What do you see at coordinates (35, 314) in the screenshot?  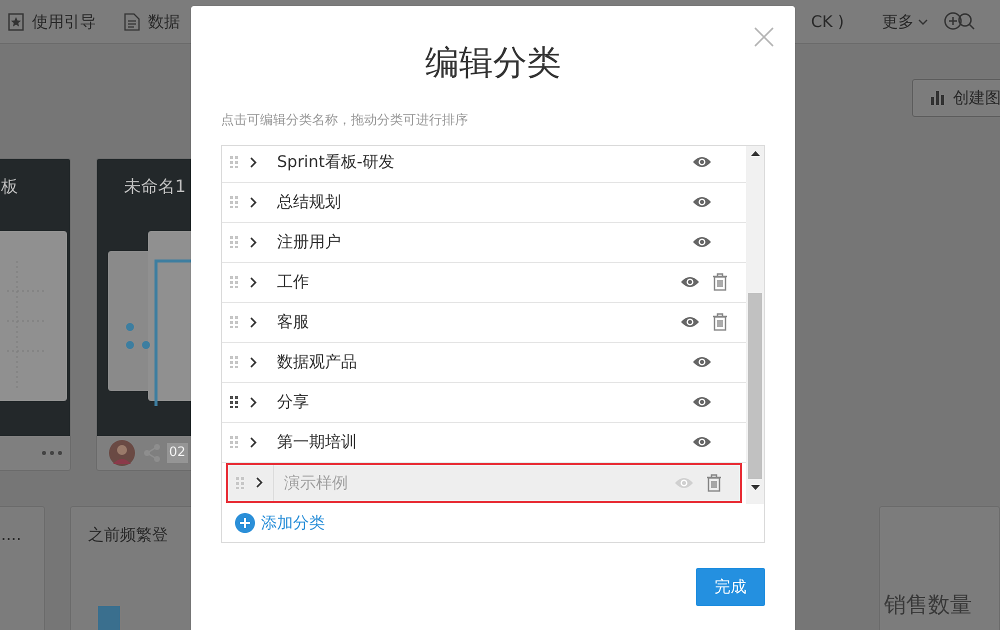 I see `dashboard-card: 板` at bounding box center [35, 314].